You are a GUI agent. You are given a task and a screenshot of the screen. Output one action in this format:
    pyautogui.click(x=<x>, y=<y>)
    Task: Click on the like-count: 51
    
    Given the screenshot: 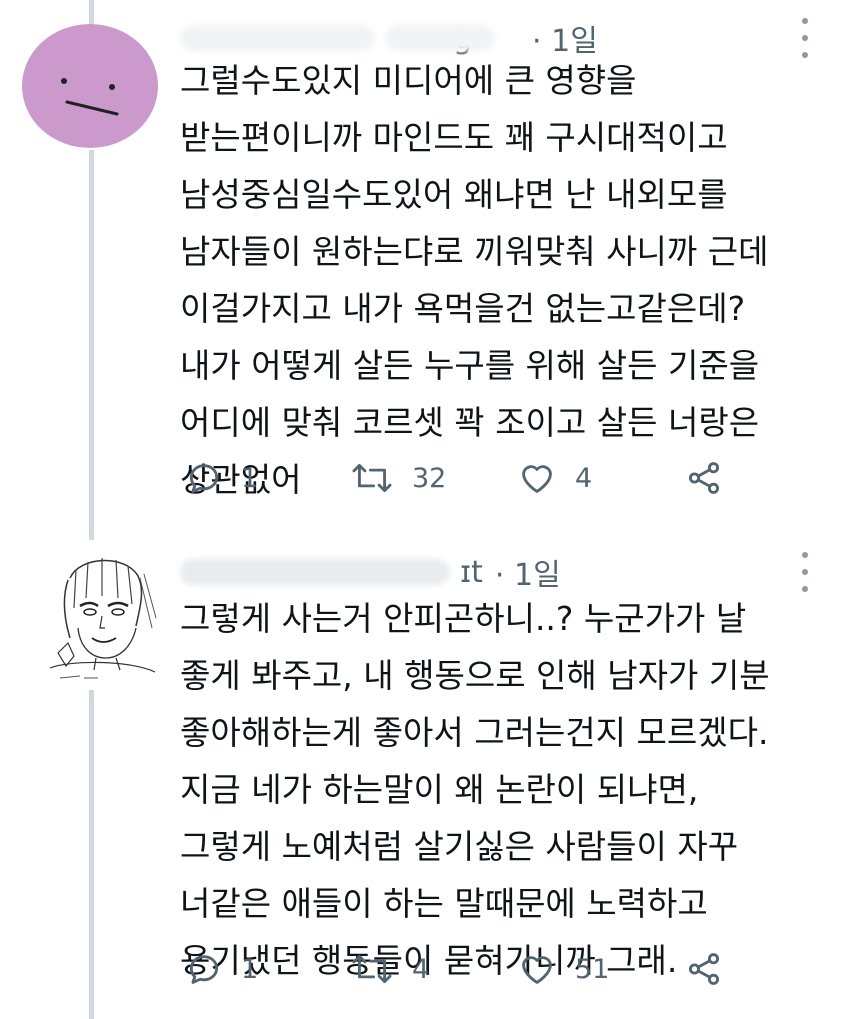 What is the action you would take?
    pyautogui.click(x=592, y=969)
    